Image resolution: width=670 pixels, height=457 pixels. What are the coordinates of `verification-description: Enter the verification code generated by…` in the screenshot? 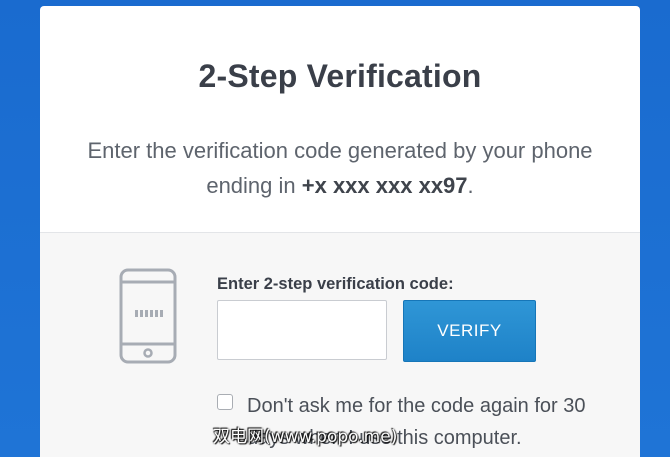 It's located at (340, 168).